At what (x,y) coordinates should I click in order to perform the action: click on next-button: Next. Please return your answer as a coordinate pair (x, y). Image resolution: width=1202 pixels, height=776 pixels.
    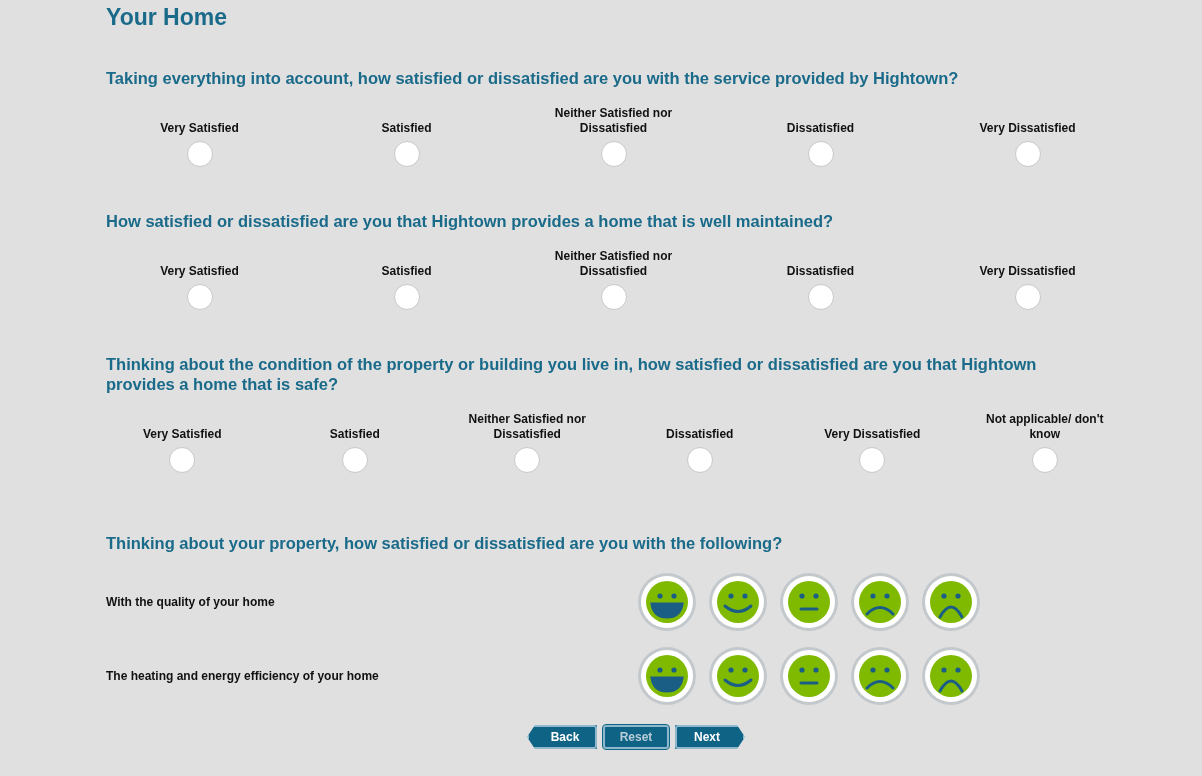
    Looking at the image, I should click on (710, 737).